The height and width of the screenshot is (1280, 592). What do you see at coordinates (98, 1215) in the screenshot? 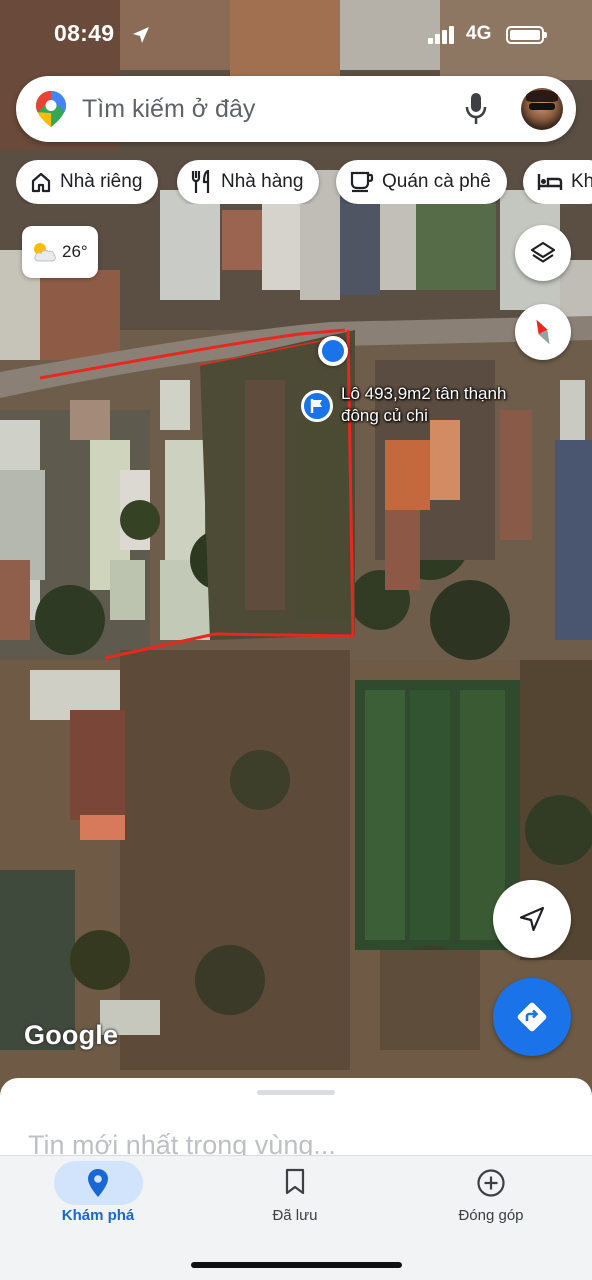
I see `nav-label: Khám phá` at bounding box center [98, 1215].